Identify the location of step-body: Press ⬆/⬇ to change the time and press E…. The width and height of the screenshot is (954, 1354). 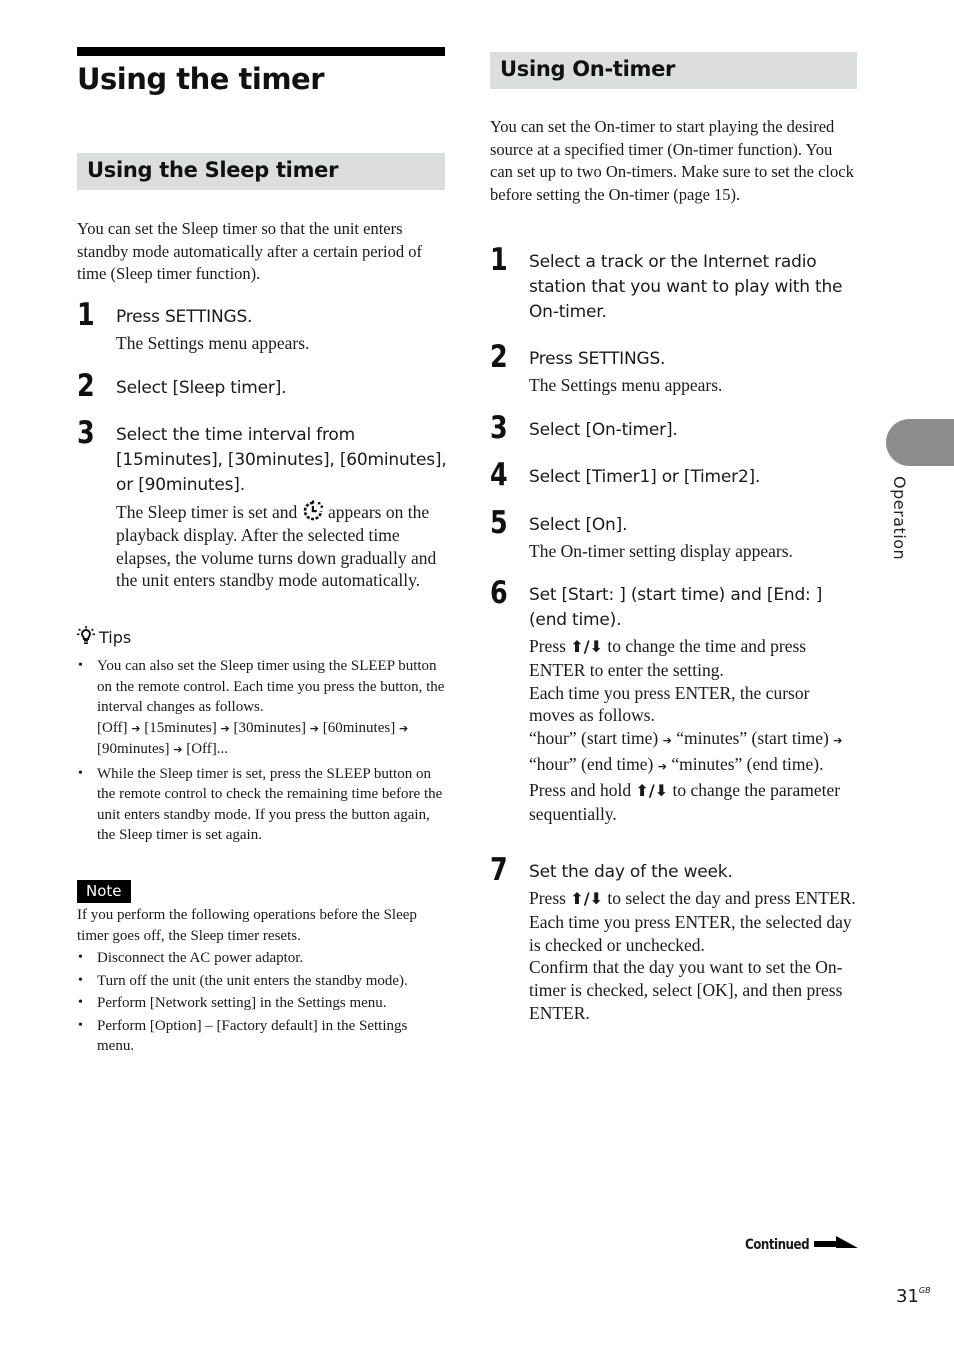
(694, 730).